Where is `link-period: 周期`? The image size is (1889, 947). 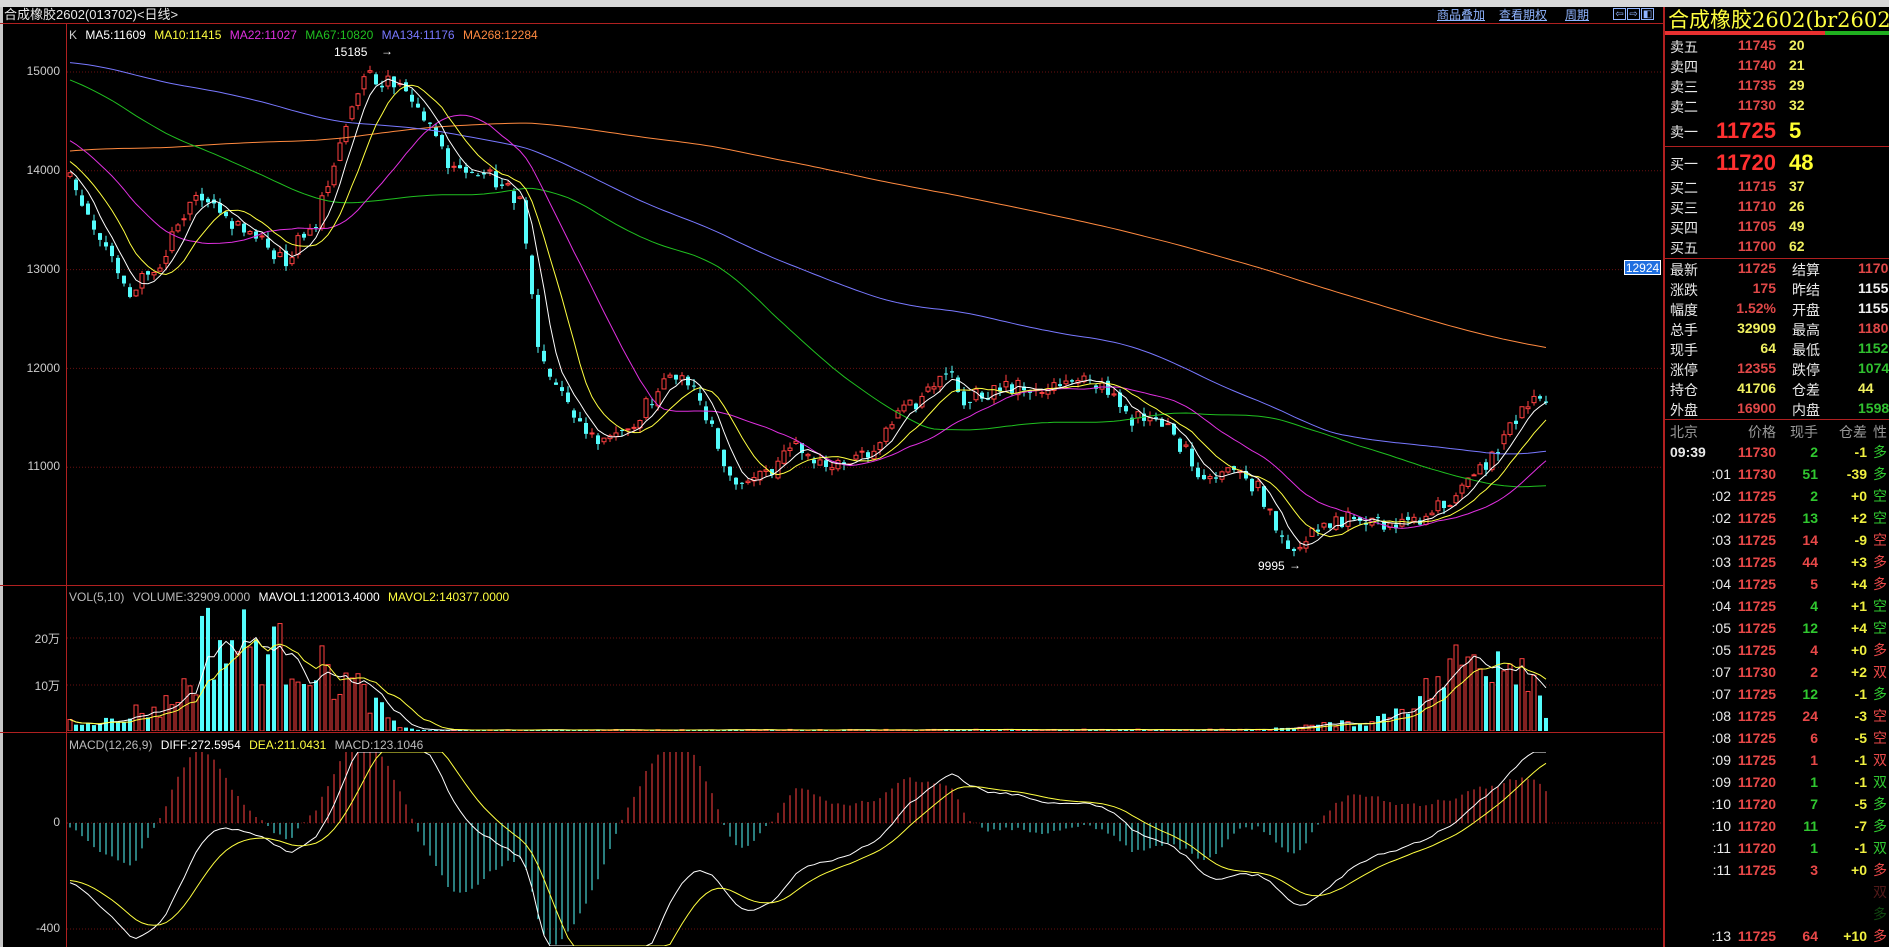
link-period: 周期 is located at coordinates (1577, 15).